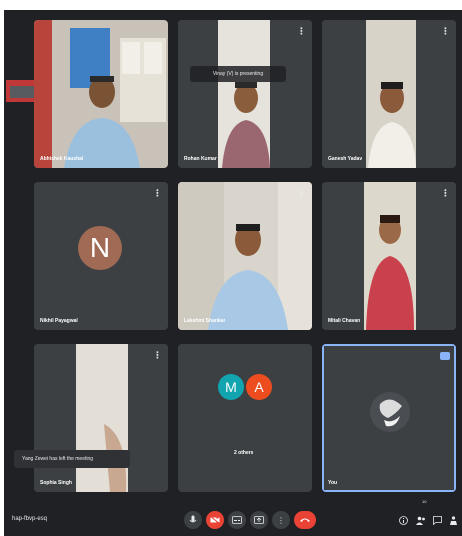 Image resolution: width=462 pixels, height=536 pixels. I want to click on info-icon, so click(403, 520).